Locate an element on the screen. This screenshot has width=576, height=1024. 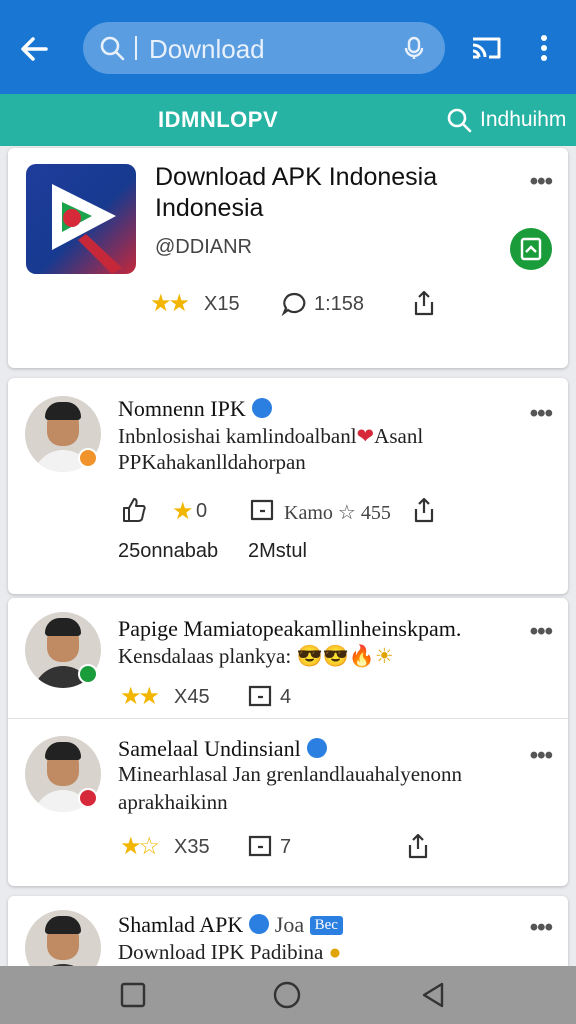
post-text-line2: aprakhaikinn is located at coordinates (173, 802).